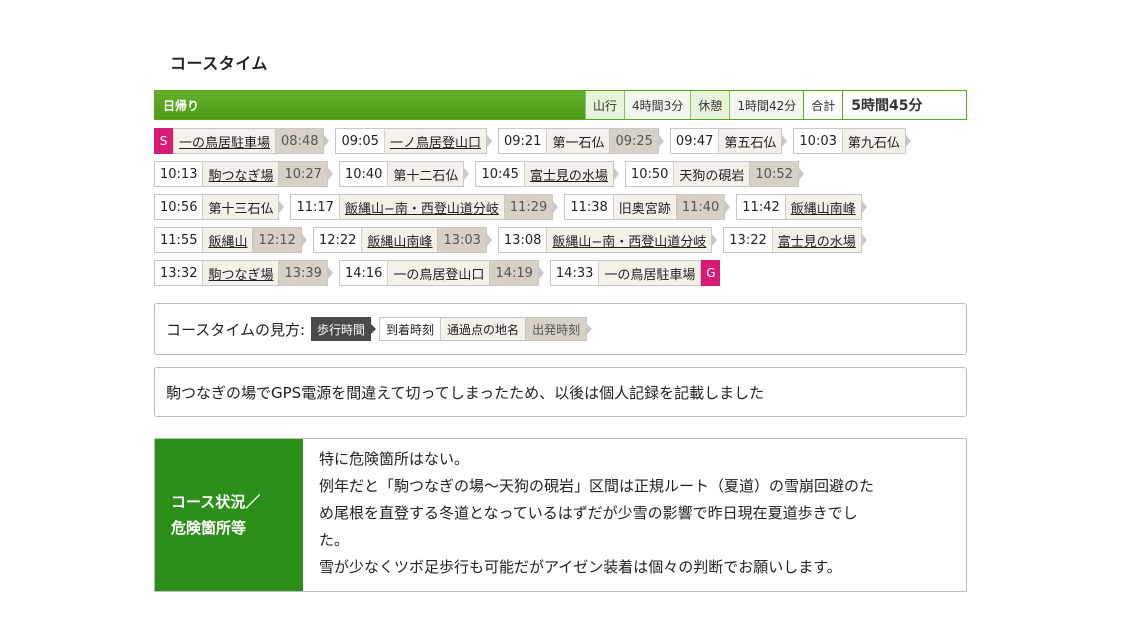  I want to click on route-point: 14:16 一の鳥居登山口 14:19, so click(441, 273).